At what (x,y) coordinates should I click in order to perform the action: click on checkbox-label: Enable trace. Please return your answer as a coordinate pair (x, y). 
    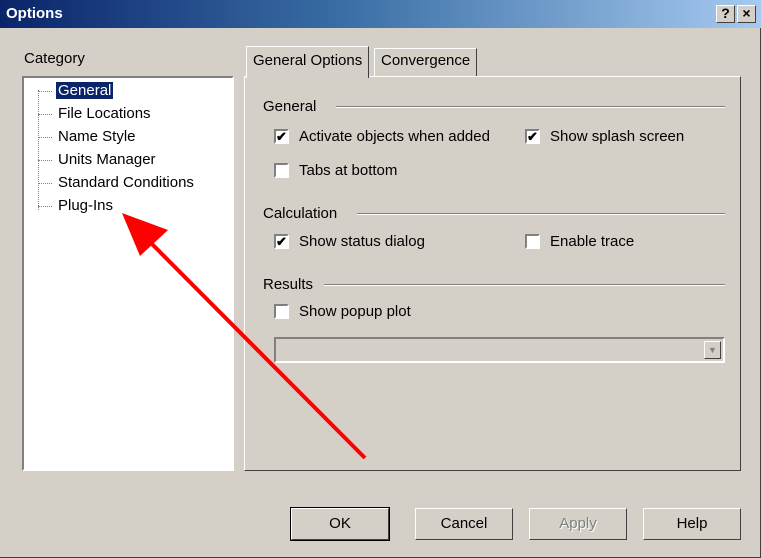
    Looking at the image, I should click on (592, 241).